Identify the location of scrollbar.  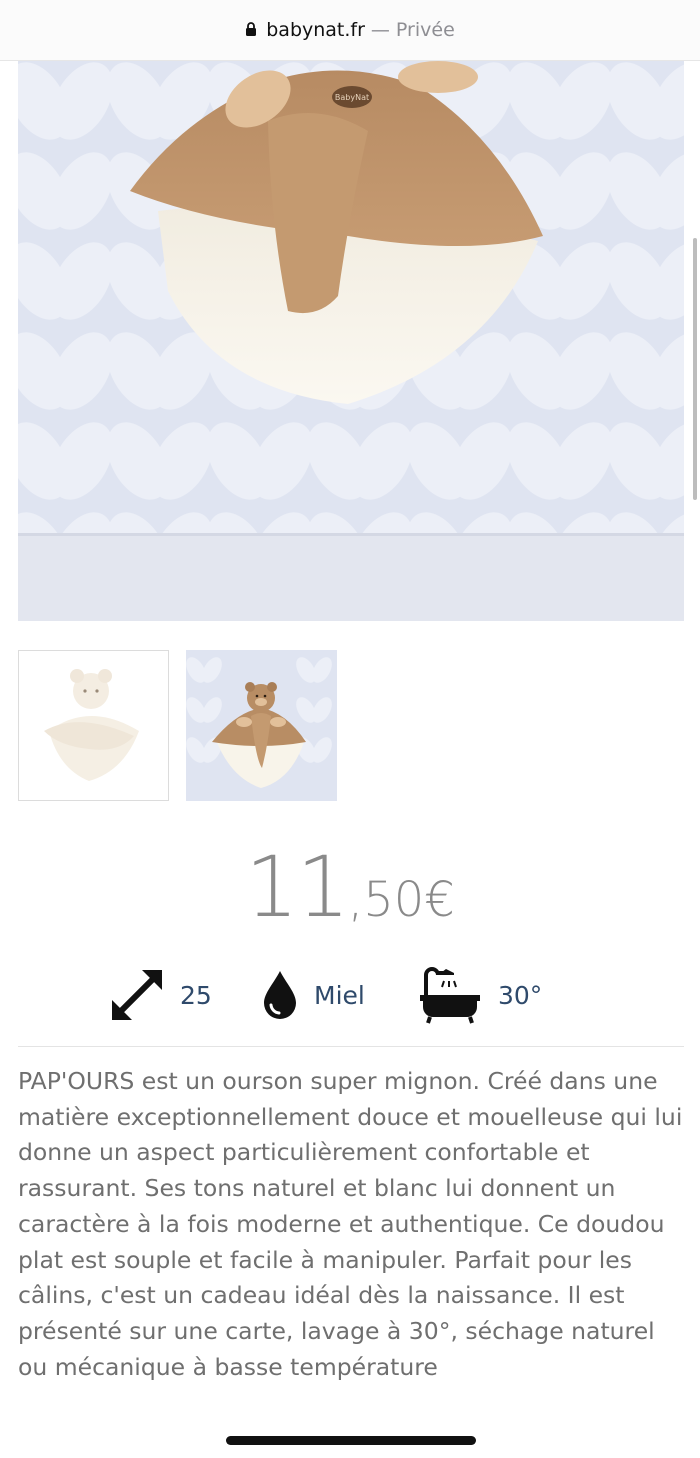
(695, 369).